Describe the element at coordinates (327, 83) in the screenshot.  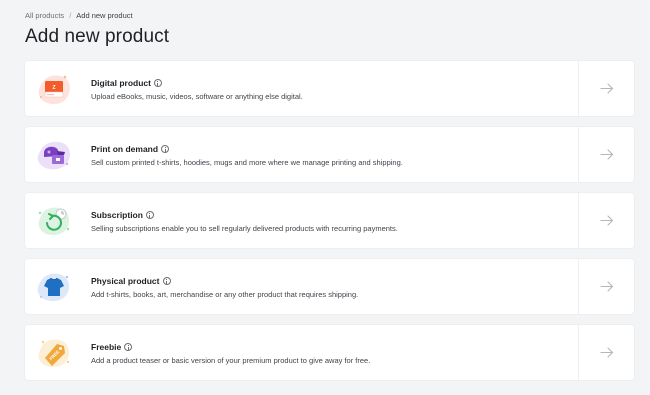
I see `product-type-title: Digital product` at that location.